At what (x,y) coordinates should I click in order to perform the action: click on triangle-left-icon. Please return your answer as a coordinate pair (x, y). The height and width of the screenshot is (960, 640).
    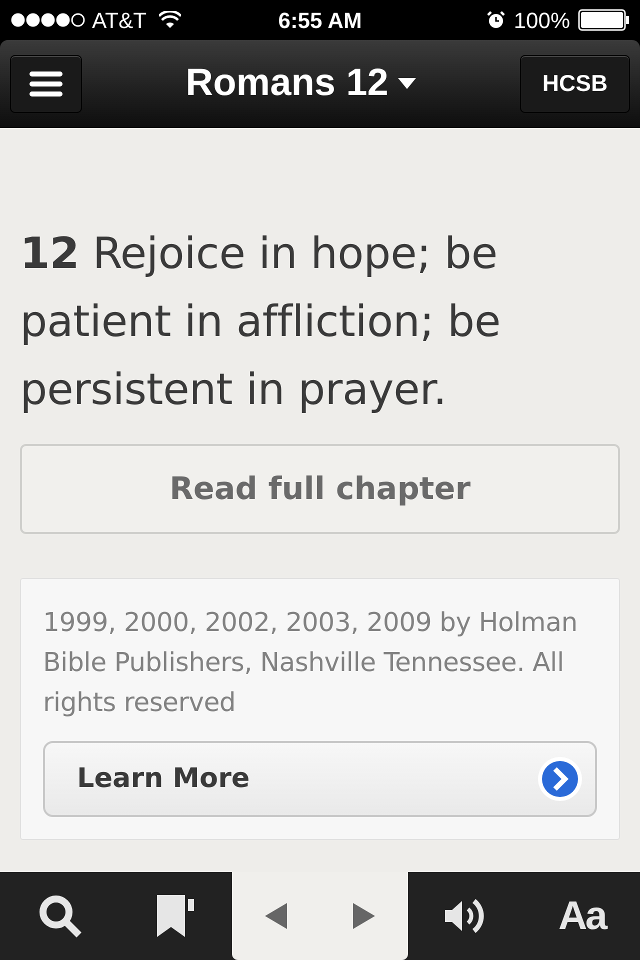
    Looking at the image, I should click on (276, 916).